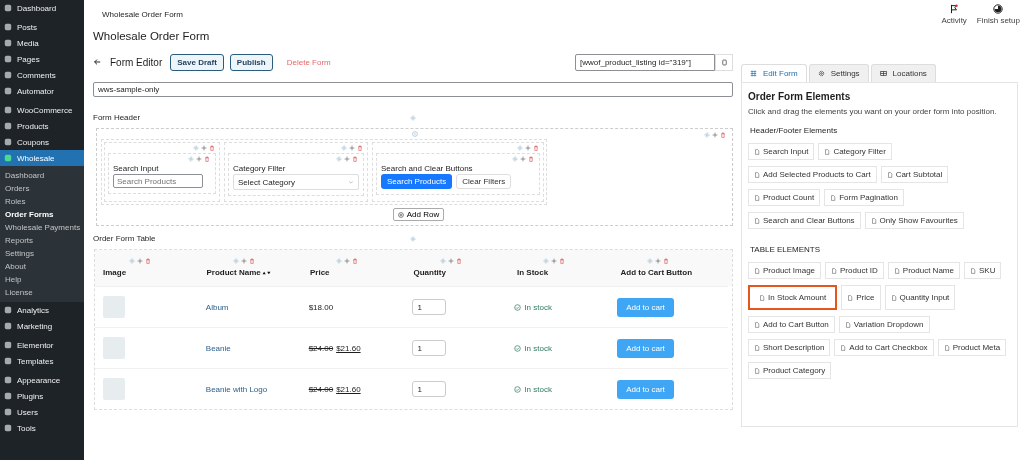 Image resolution: width=1024 pixels, height=460 pixels. Describe the element at coordinates (785, 270) in the screenshot. I see `element-button: Product Image` at that location.